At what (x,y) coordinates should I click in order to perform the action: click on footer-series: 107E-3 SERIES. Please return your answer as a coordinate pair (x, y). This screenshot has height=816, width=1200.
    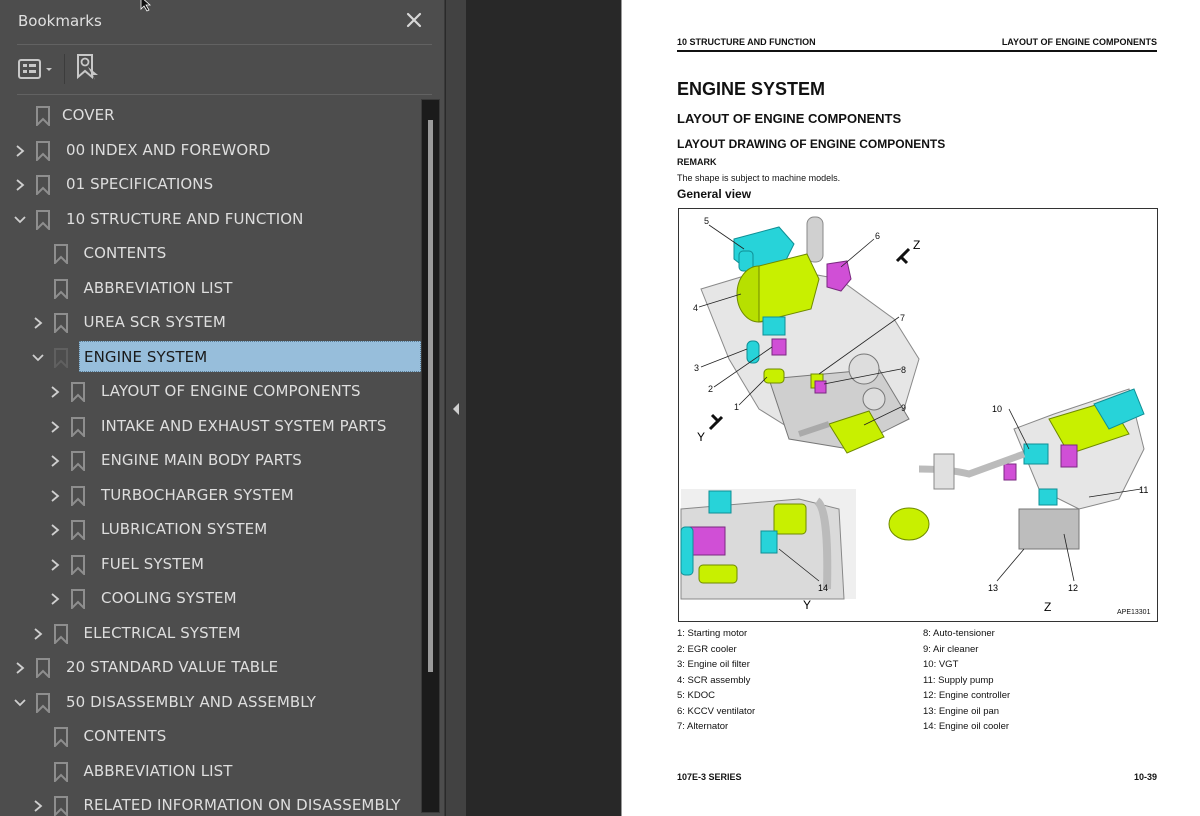
    Looking at the image, I should click on (709, 777).